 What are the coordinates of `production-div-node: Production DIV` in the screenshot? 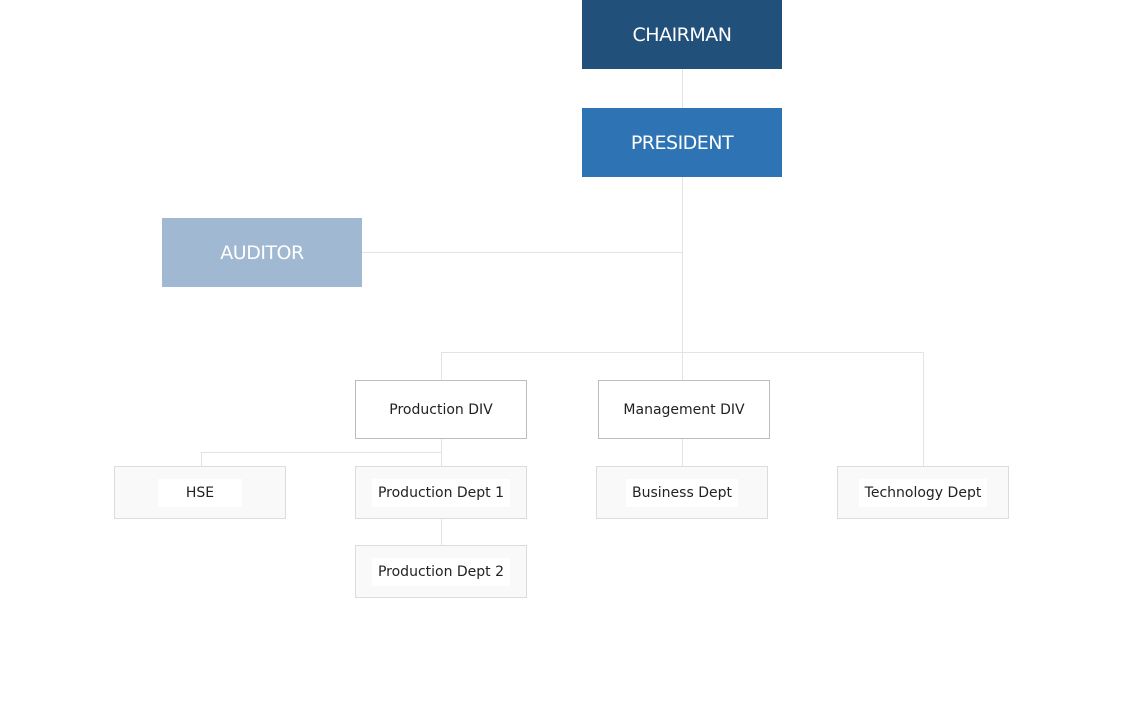 It's located at (441, 409).